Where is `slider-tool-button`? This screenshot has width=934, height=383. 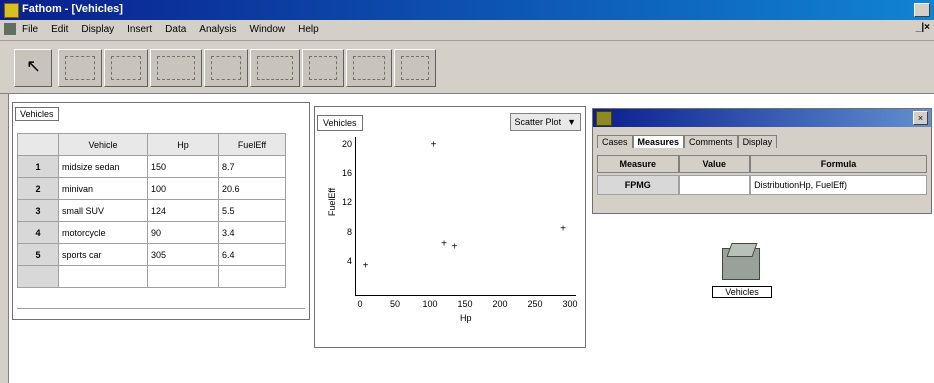 slider-tool-button is located at coordinates (369, 68).